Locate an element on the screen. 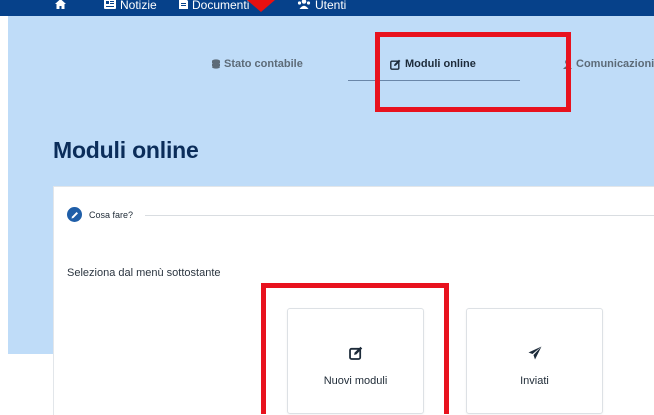  tab-label: Comunicazioni is located at coordinates (615, 64).